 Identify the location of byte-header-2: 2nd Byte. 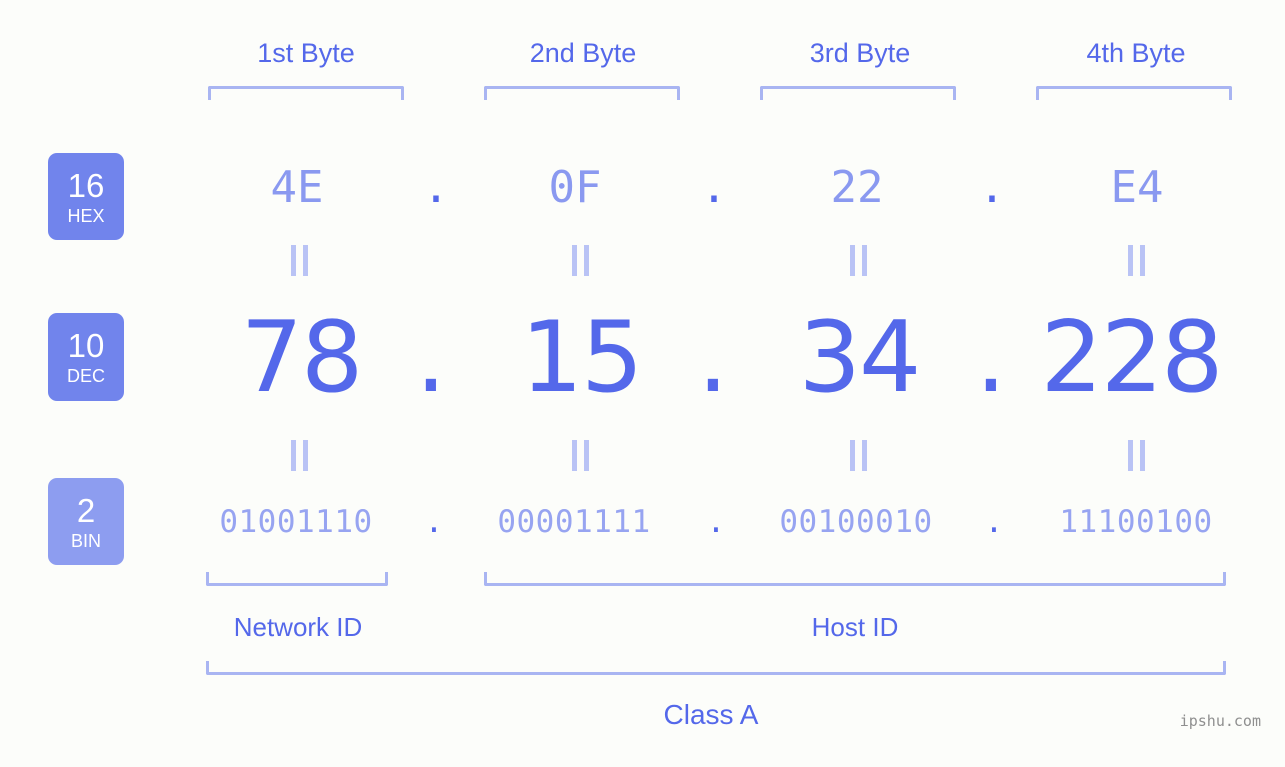
(583, 53).